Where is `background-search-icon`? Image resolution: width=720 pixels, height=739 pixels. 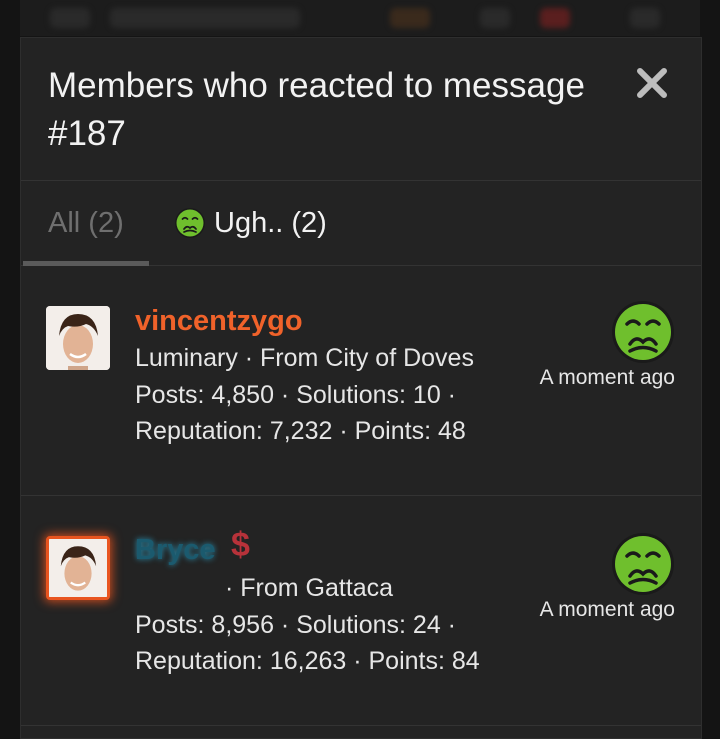
background-search-icon is located at coordinates (645, 18).